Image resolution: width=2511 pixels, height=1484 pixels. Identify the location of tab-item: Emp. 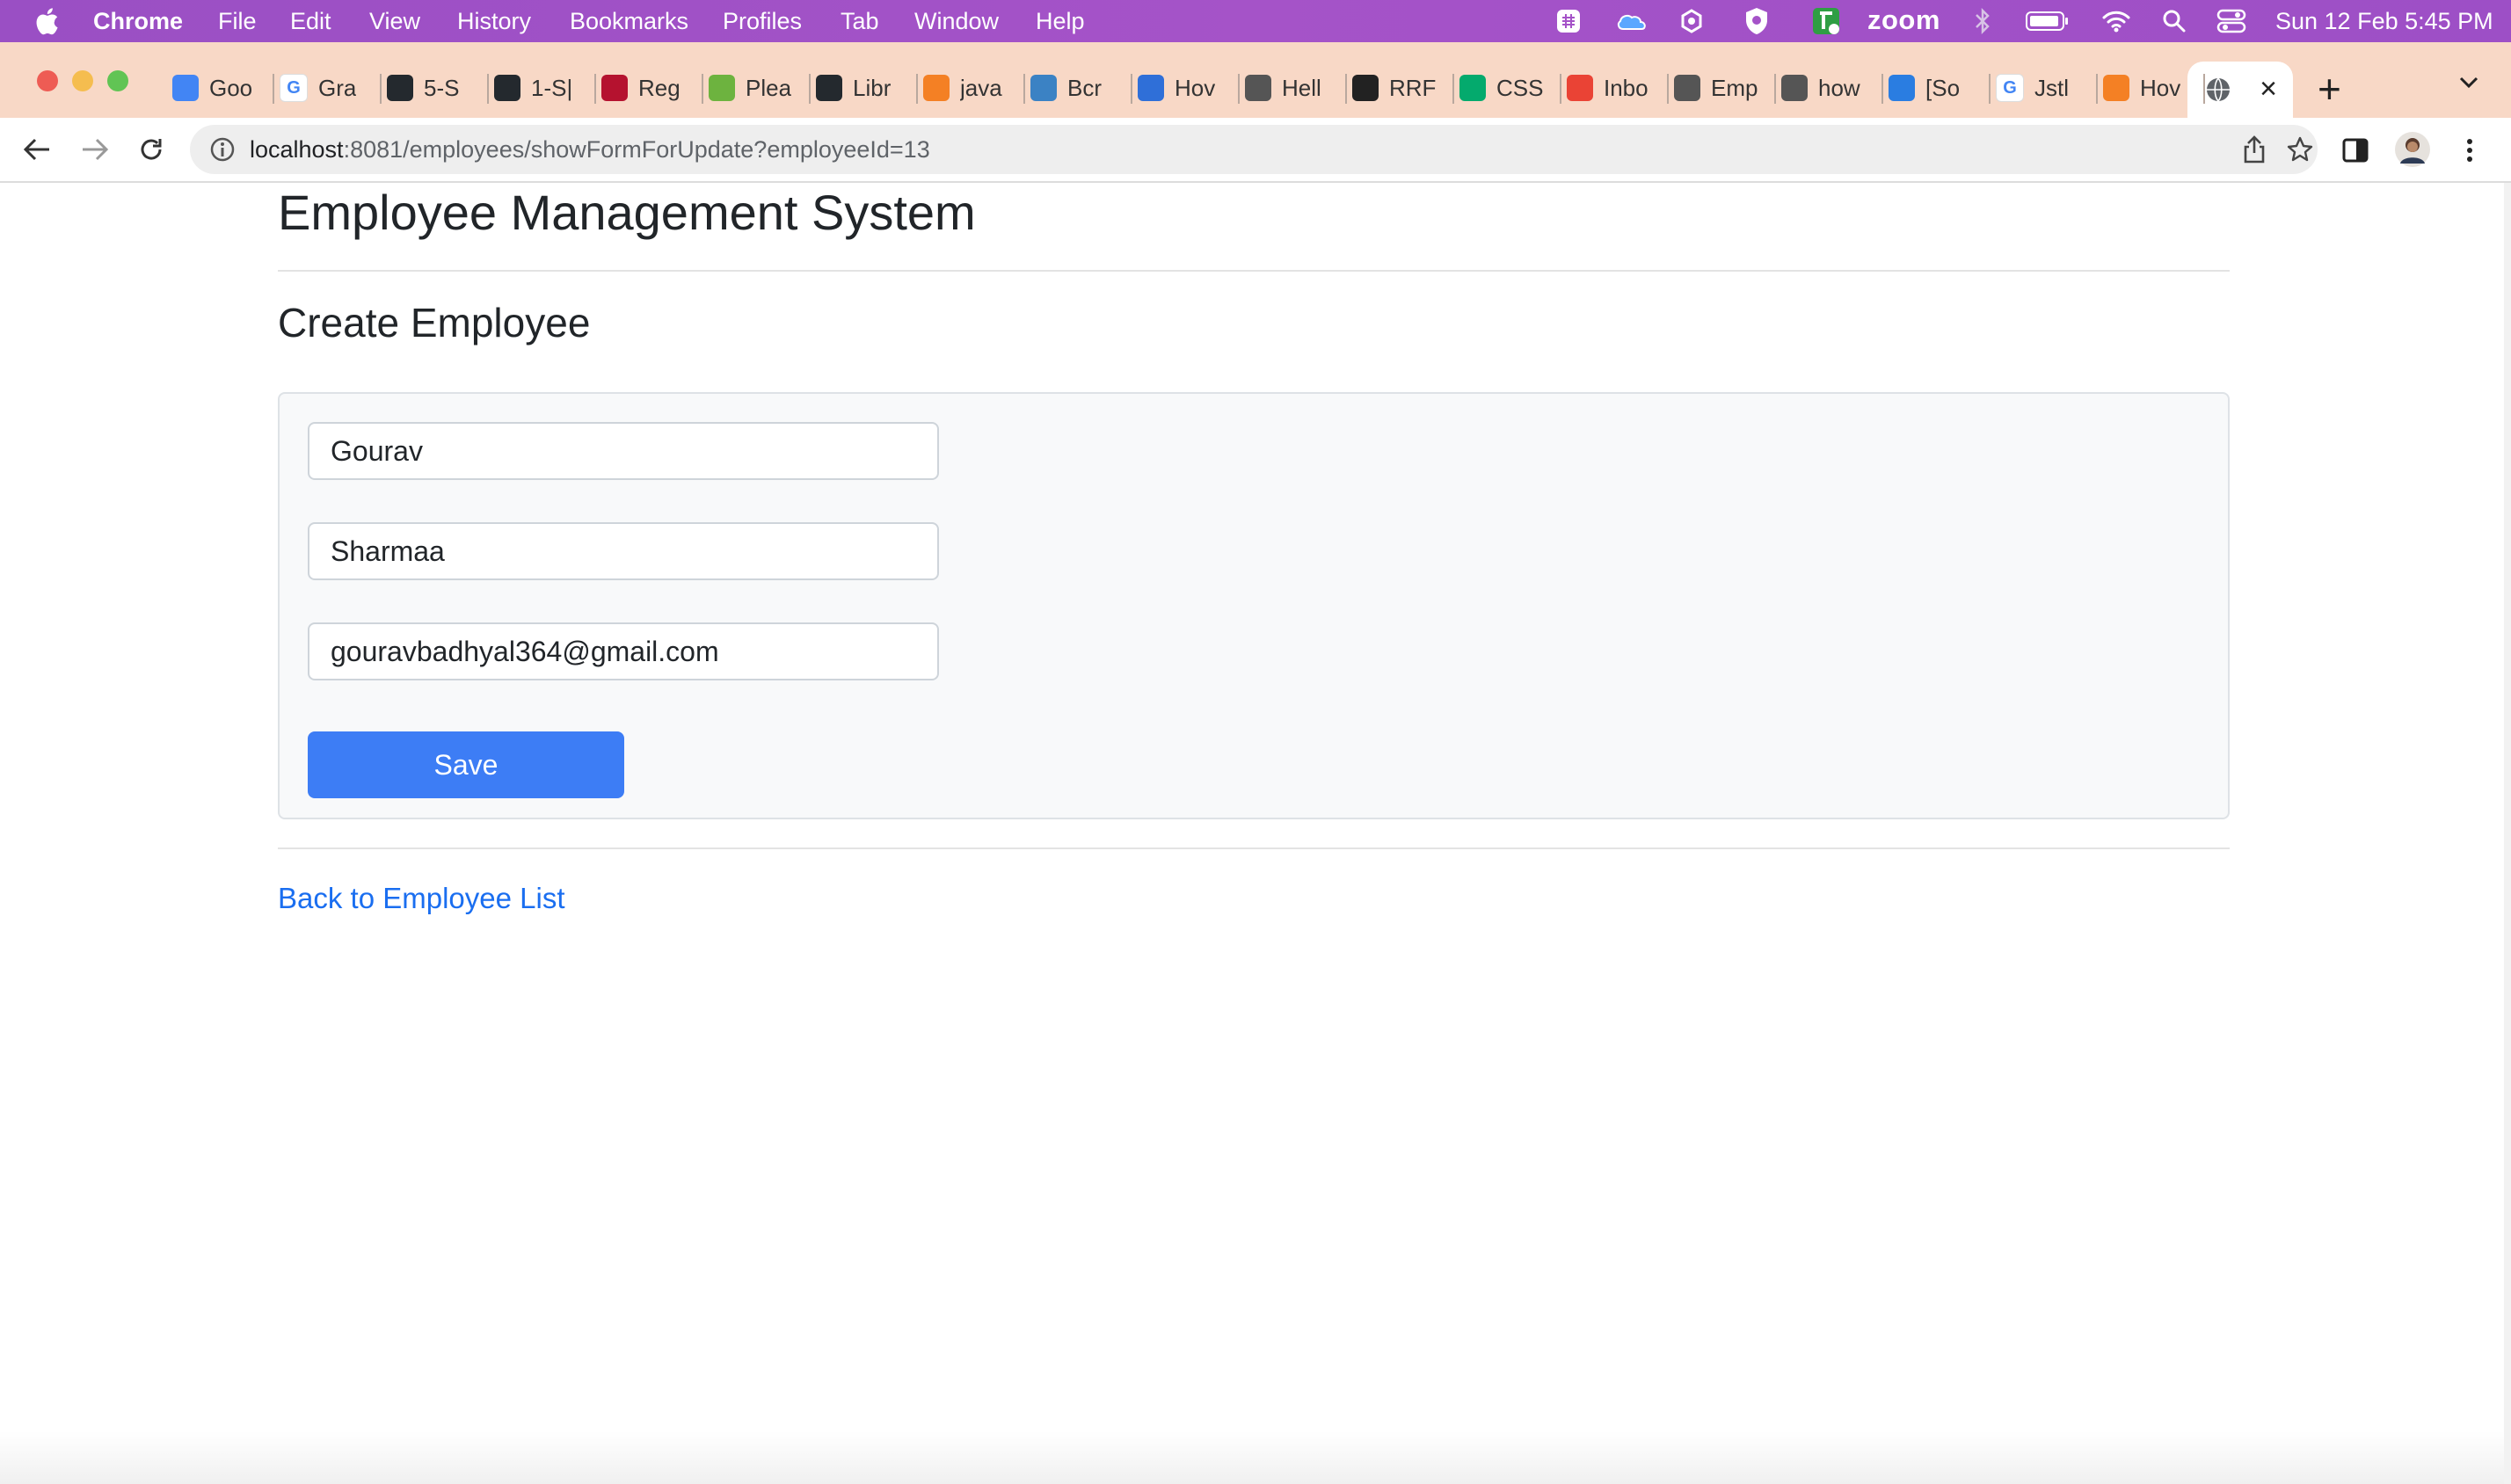
(1727, 88).